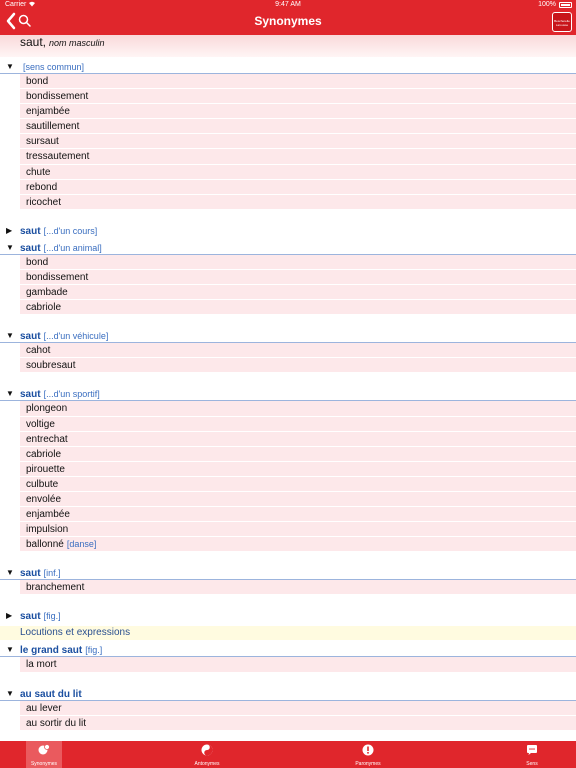  What do you see at coordinates (298, 665) in the screenshot?
I see `synonym-item: la mort` at bounding box center [298, 665].